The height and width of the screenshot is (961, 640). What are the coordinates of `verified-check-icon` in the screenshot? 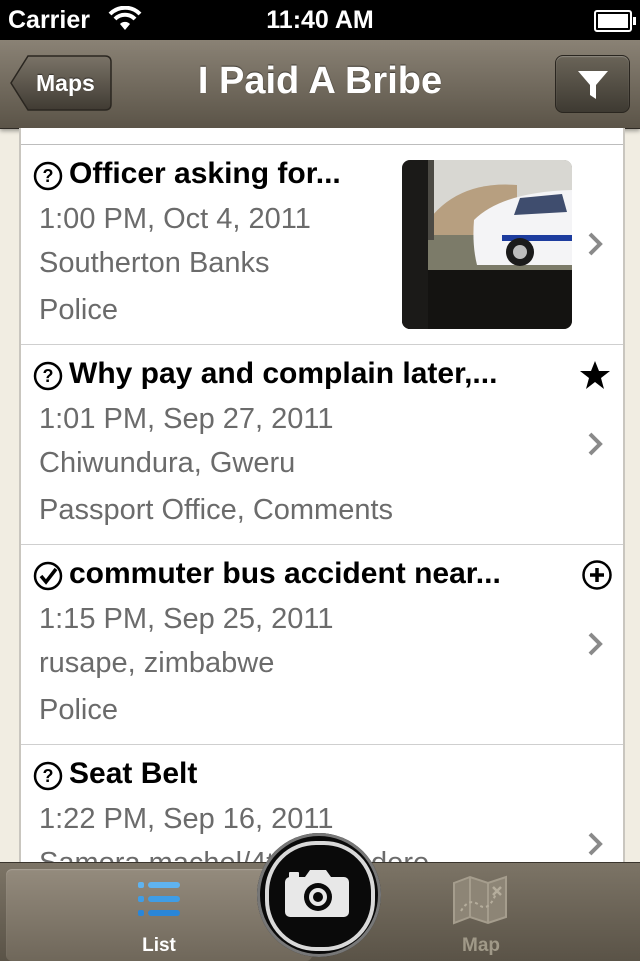 It's located at (48, 576).